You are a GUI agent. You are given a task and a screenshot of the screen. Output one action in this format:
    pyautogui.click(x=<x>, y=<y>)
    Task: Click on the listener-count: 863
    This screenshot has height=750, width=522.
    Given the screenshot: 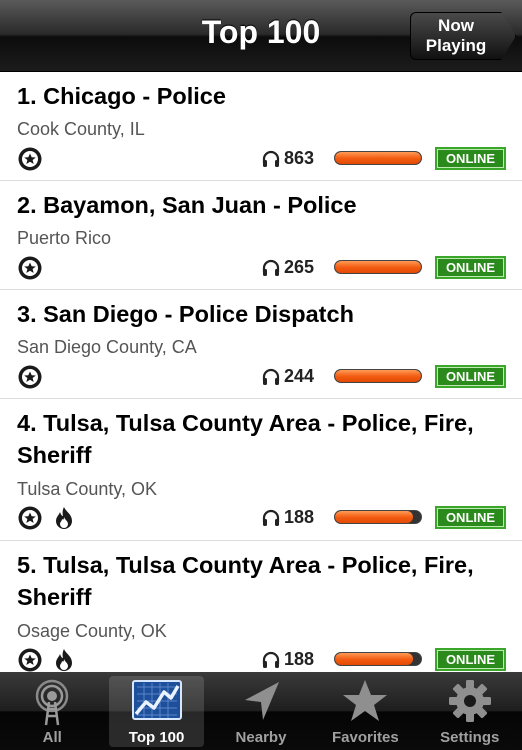 What is the action you would take?
    pyautogui.click(x=288, y=158)
    